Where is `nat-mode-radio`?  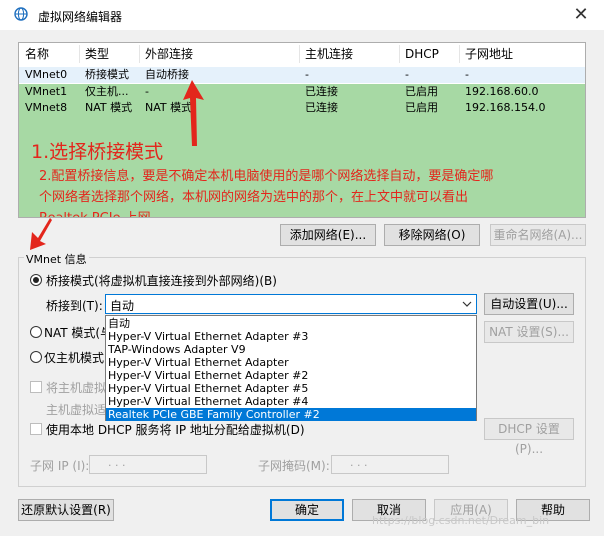
nat-mode-radio is located at coordinates (36, 332).